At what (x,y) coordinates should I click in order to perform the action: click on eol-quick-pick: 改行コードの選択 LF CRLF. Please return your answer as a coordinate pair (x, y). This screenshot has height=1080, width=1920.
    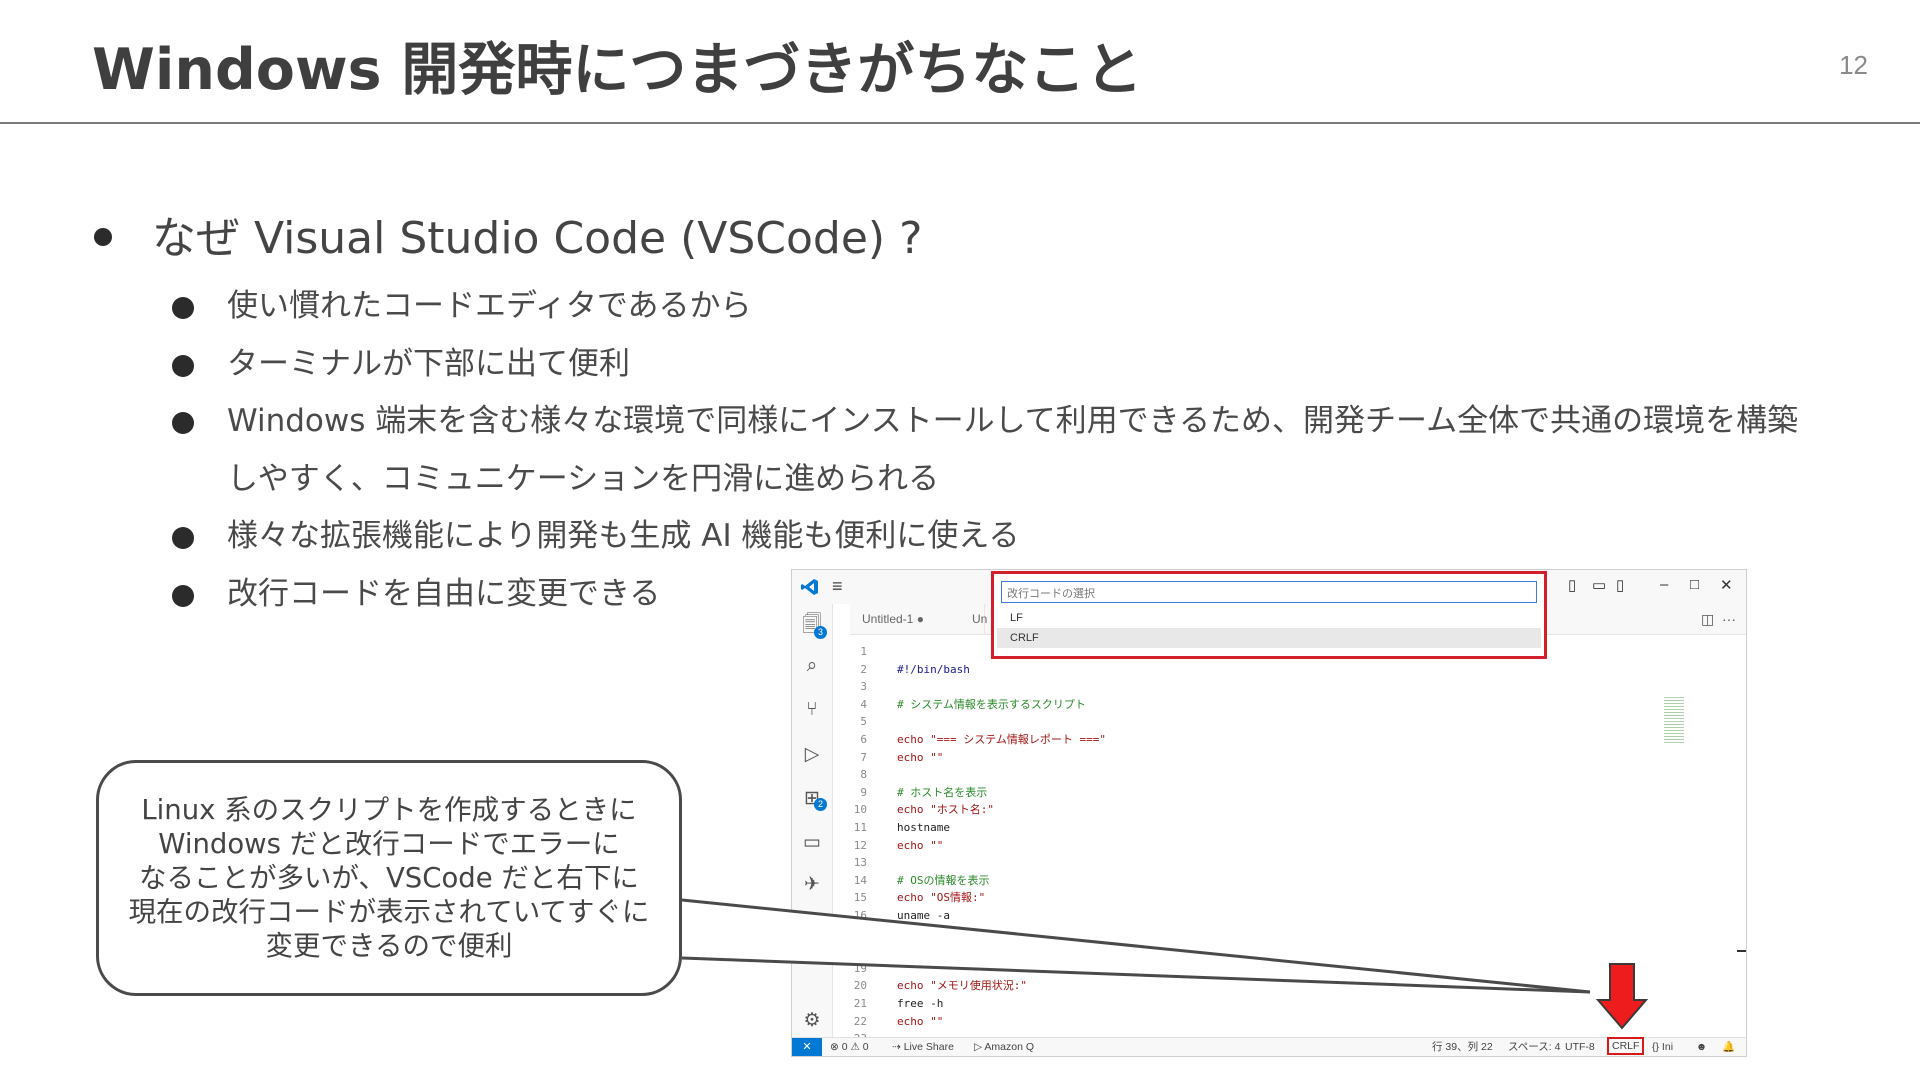
    Looking at the image, I should click on (1269, 615).